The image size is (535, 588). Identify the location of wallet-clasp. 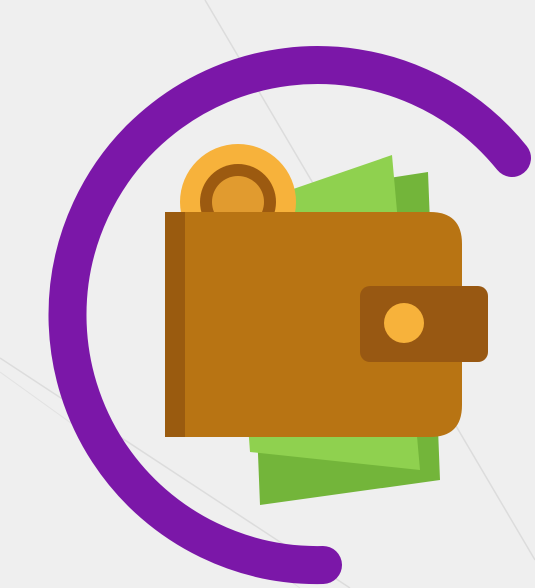
(424, 324).